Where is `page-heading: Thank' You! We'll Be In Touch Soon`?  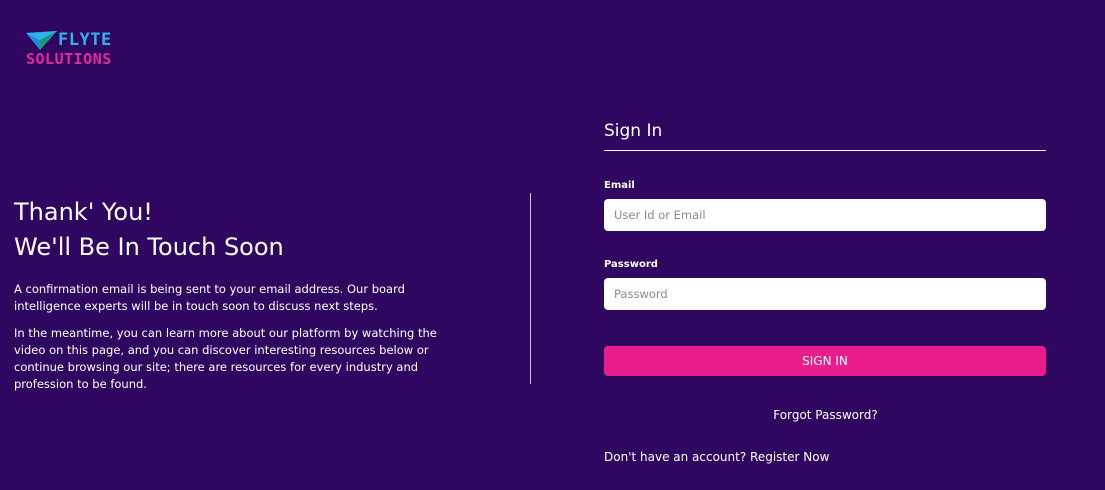 page-heading: Thank' You! We'll Be In Touch Soon is located at coordinates (239, 230).